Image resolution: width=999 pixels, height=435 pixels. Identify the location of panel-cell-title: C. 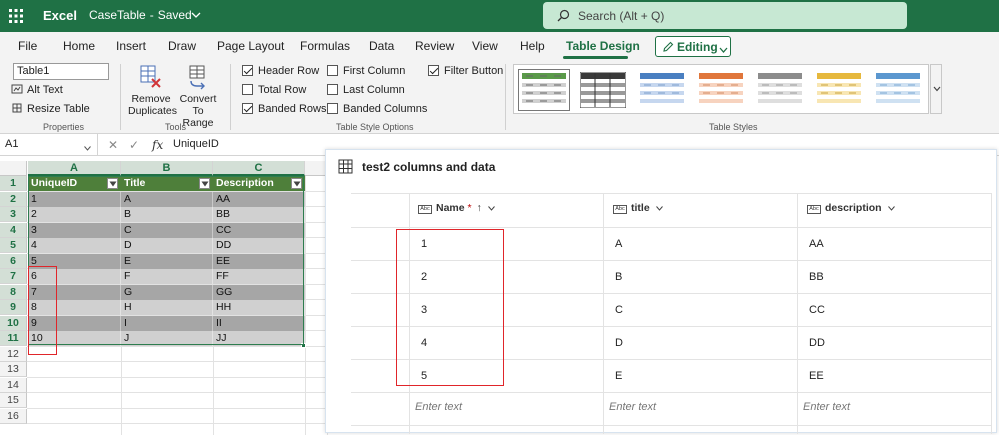
(619, 310).